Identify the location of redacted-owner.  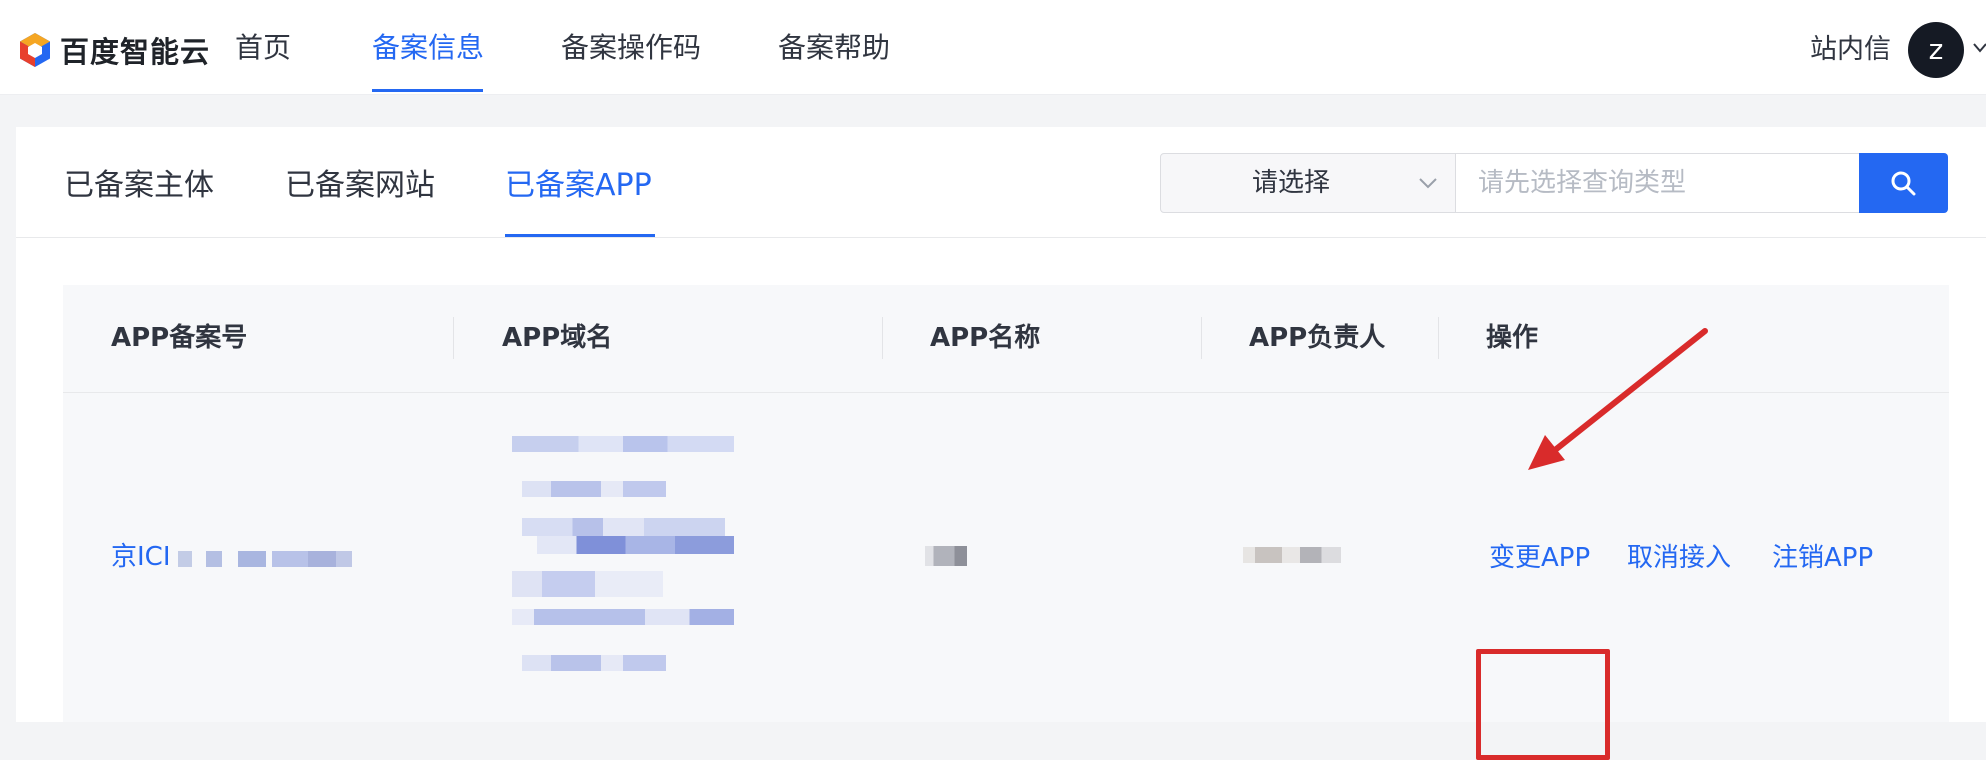
(1292, 555).